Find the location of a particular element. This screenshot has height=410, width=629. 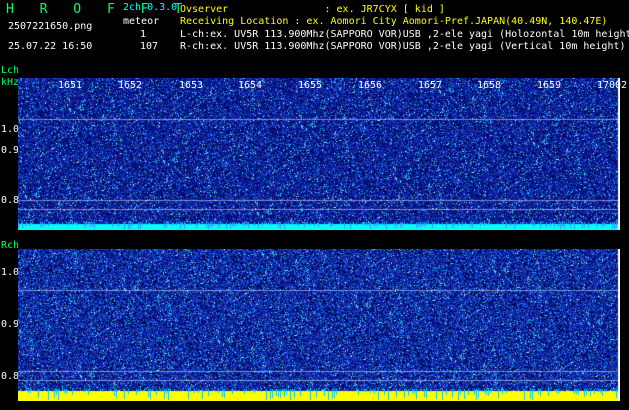

mode-label: 2ch 0.3.0 is located at coordinates (150, 7).